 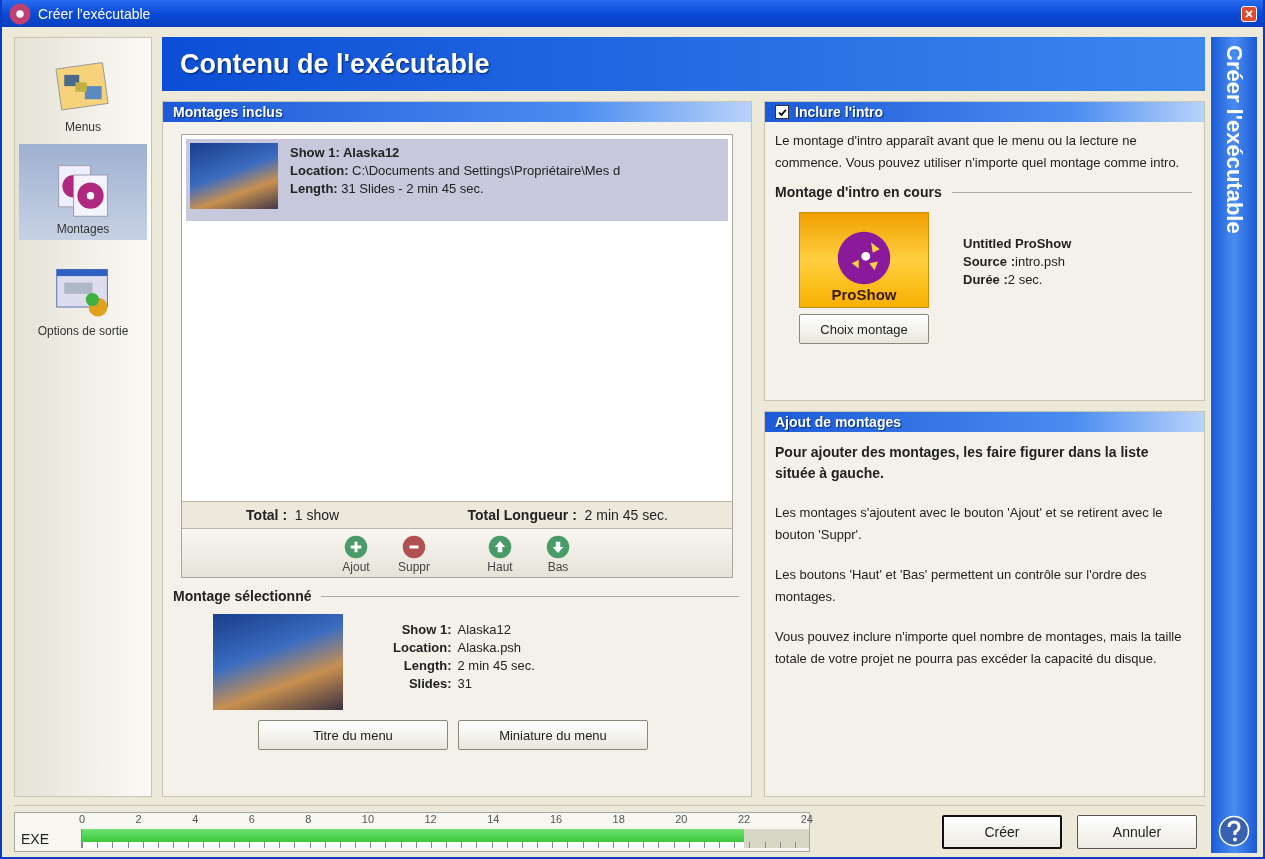 What do you see at coordinates (978, 648) in the screenshot?
I see `help-paragraph: Vous pouvez inclure n'importe quel nombre de montages, mais la taille totale de votre projet ne pourra pas excéder la capacité du disque.` at bounding box center [978, 648].